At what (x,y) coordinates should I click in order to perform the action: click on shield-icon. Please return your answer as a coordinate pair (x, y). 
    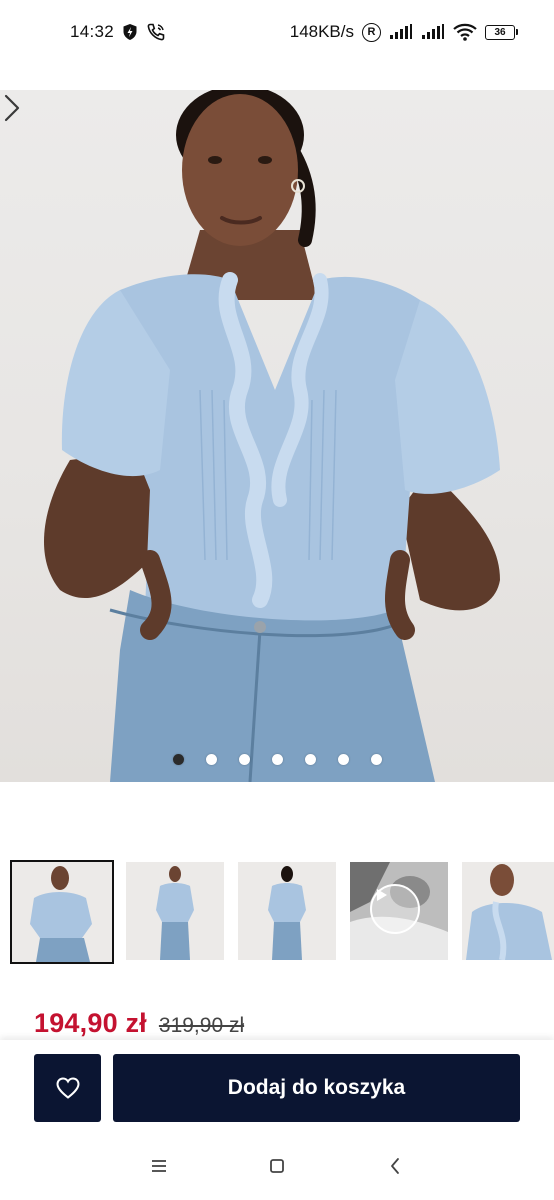
    Looking at the image, I should click on (130, 32).